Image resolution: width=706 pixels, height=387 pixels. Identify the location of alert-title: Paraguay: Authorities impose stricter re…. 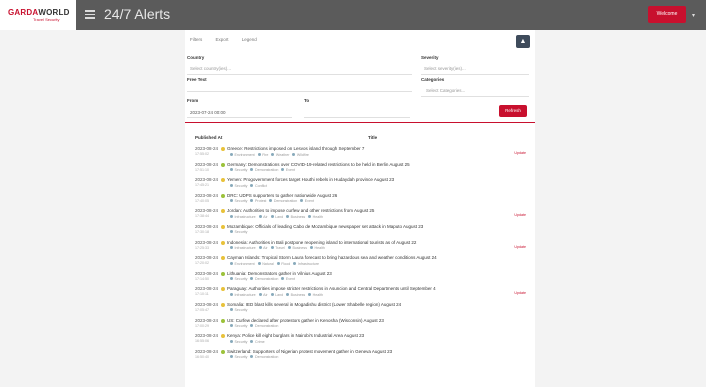
(331, 288).